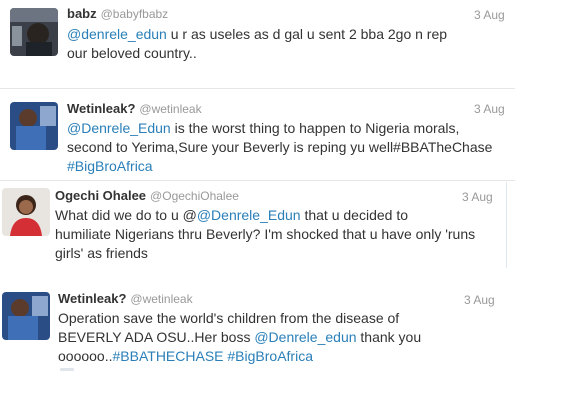 The image size is (579, 408). Describe the element at coordinates (506, 225) in the screenshot. I see `conversation-line` at that location.